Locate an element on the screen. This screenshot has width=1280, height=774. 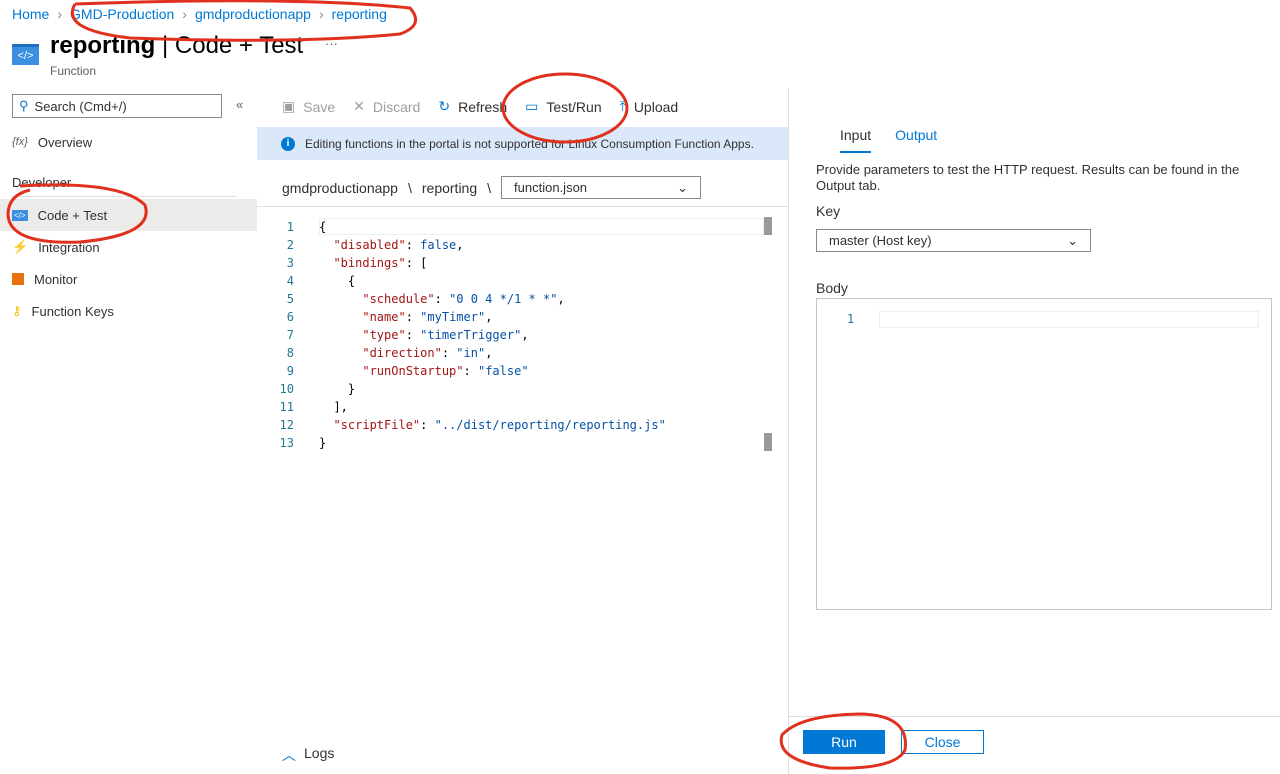
more-button: ··· is located at coordinates (331, 43).